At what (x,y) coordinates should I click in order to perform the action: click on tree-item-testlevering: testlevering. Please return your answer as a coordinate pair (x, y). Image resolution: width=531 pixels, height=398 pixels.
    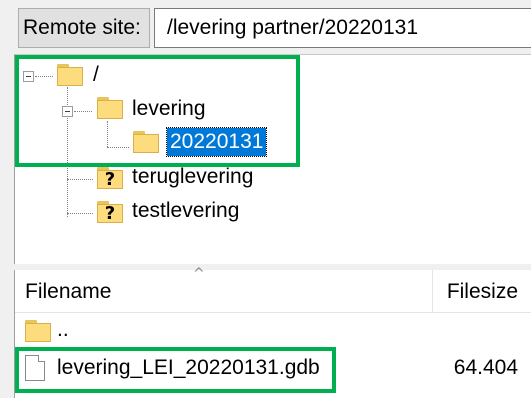
    Looking at the image, I should click on (185, 211).